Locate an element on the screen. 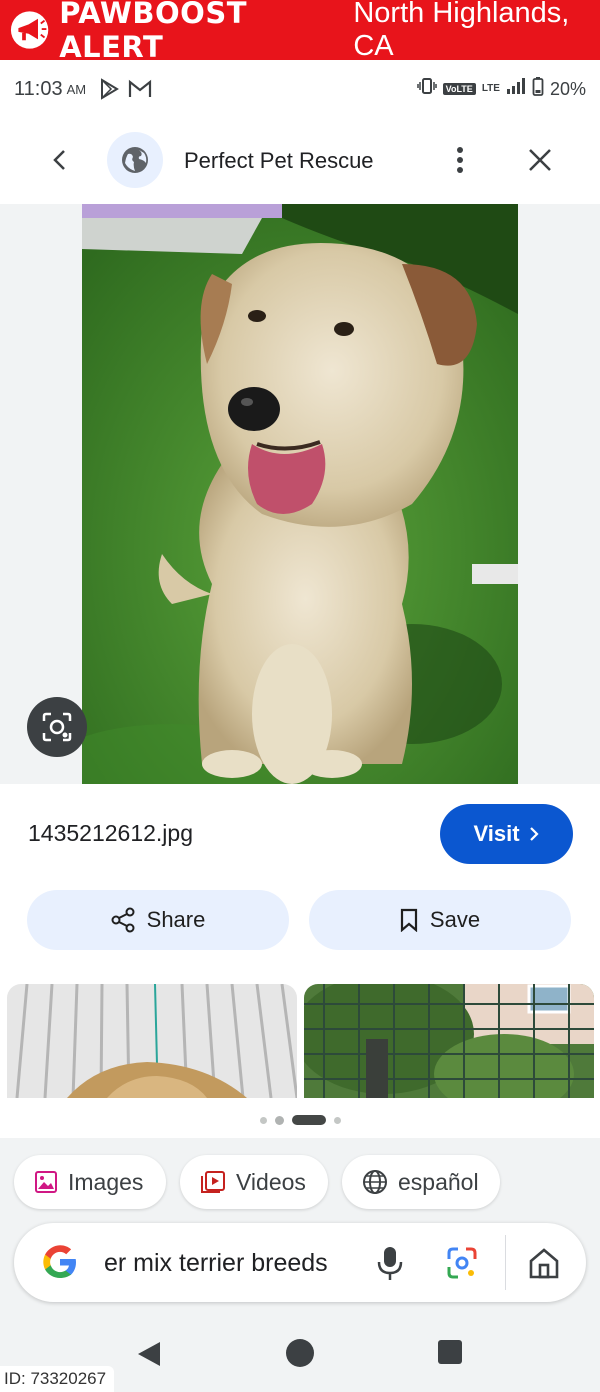  chip-videos: Videos is located at coordinates (254, 1182).